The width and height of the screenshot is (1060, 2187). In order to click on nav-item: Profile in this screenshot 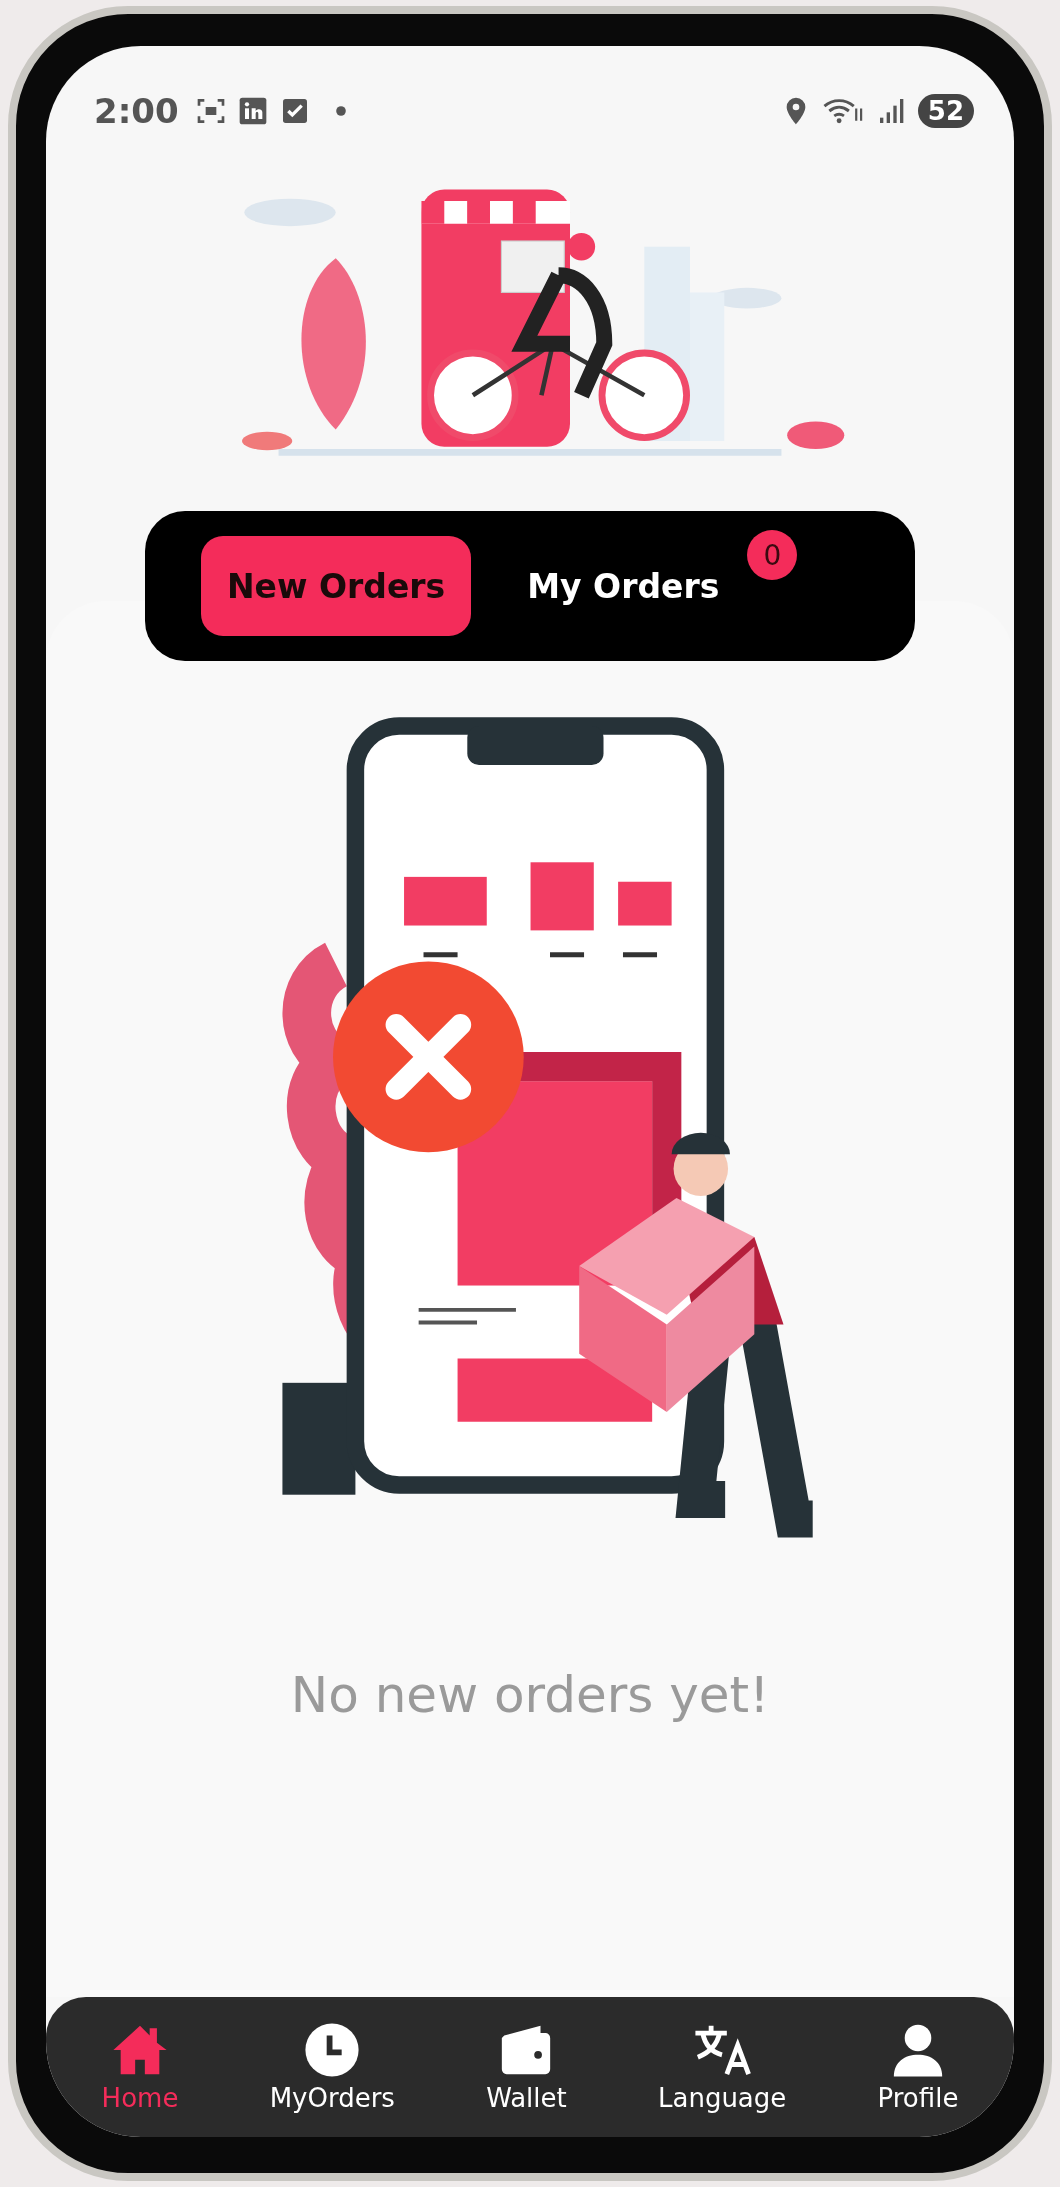, I will do `click(918, 2067)`.